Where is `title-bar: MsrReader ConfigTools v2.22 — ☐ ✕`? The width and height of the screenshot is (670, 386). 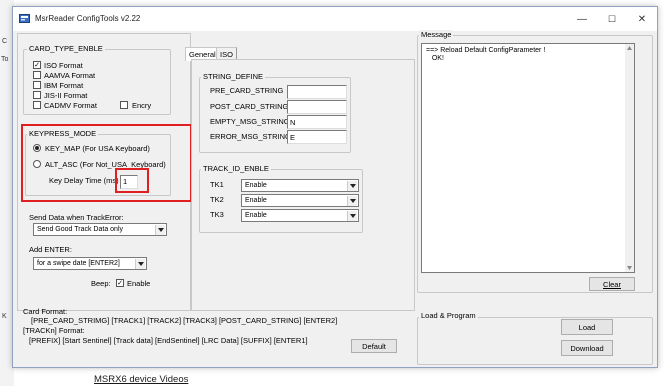 title-bar: MsrReader ConfigTools v2.22 — ☐ ✕ is located at coordinates (335, 19).